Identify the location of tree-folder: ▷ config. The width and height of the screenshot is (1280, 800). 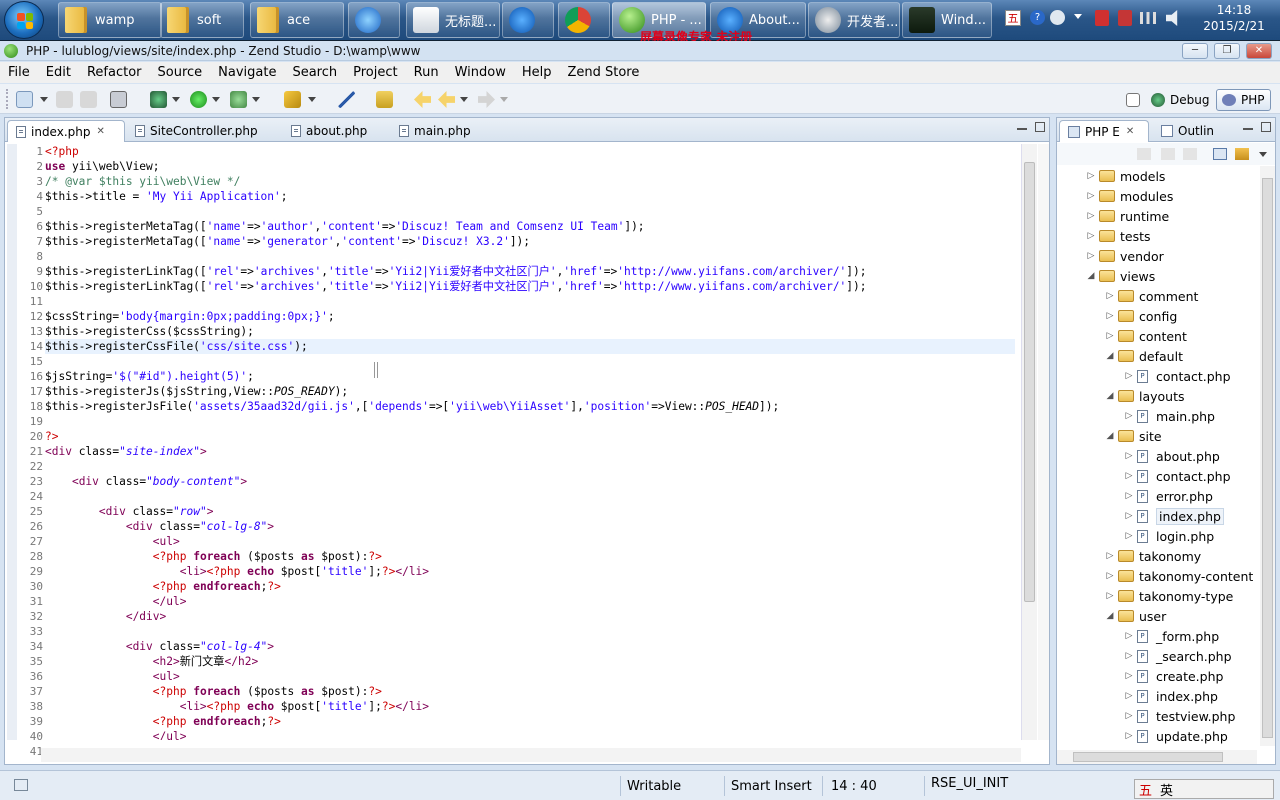
(1141, 316).